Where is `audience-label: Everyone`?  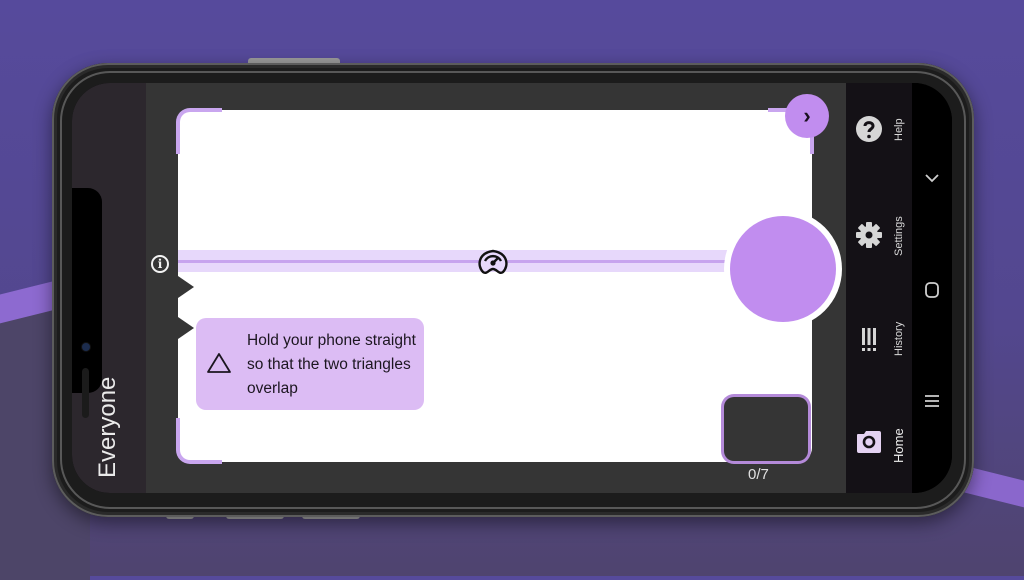 audience-label: Everyone is located at coordinates (108, 427).